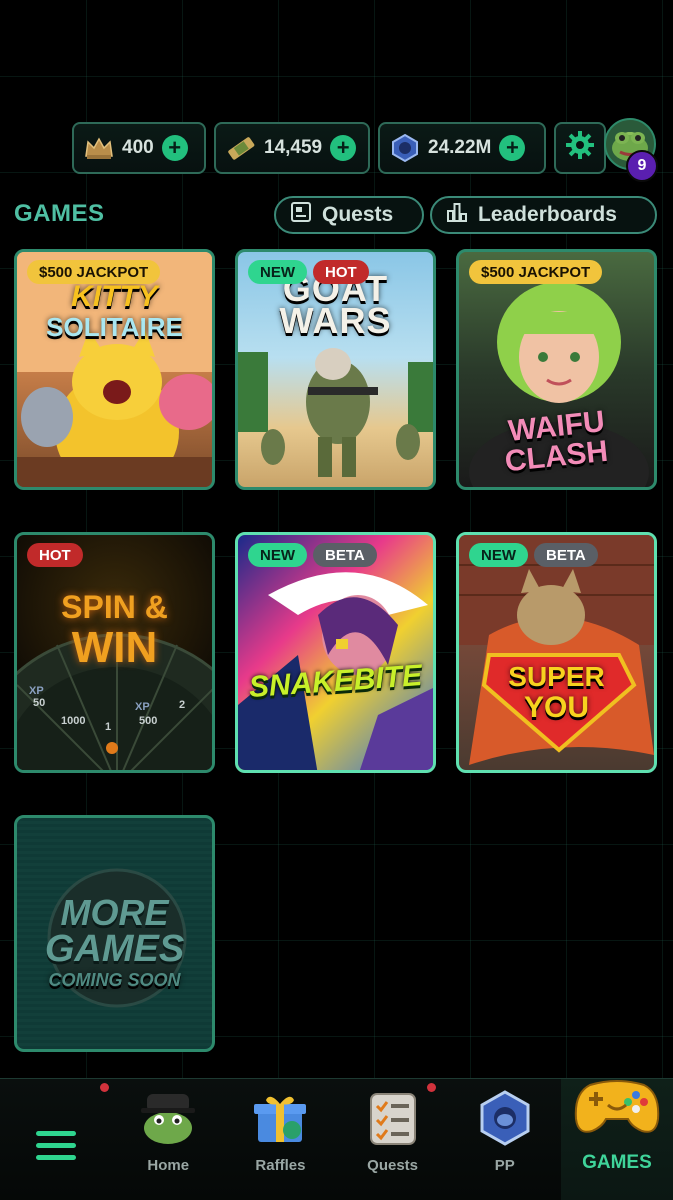 Image resolution: width=673 pixels, height=1200 pixels. What do you see at coordinates (56, 1147) in the screenshot?
I see `hamburger-menu-icon` at bounding box center [56, 1147].